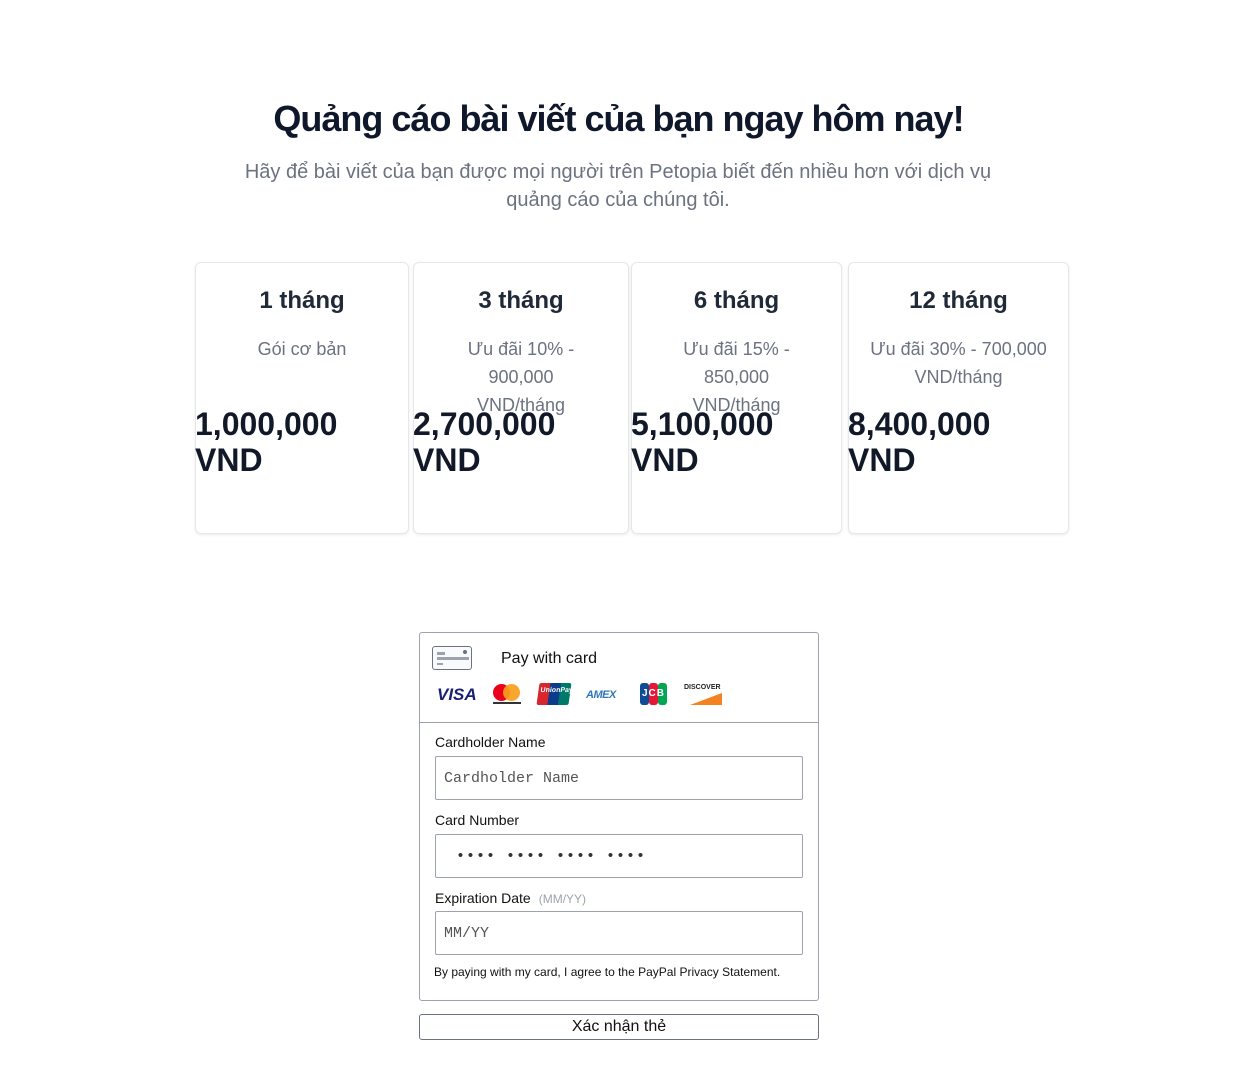  Describe the element at coordinates (736, 300) in the screenshot. I see `plan-name: 6 tháng` at that location.